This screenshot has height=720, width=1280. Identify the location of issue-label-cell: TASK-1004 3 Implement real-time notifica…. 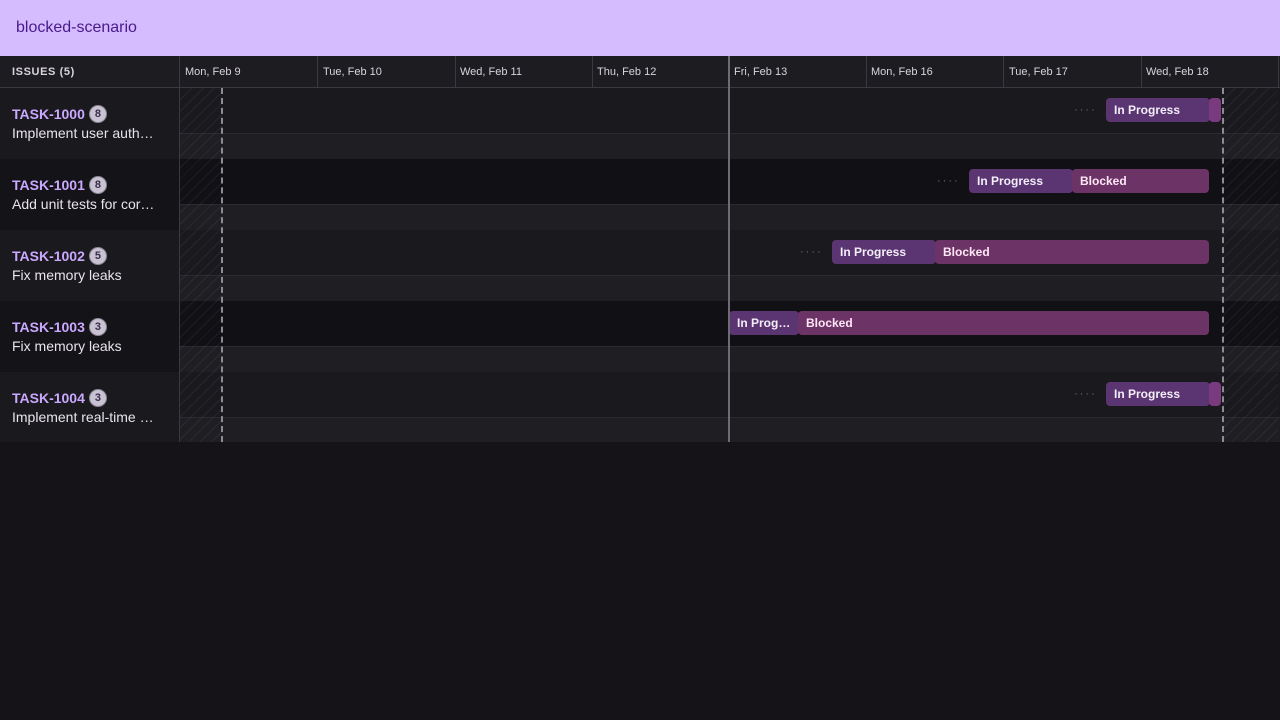
(90, 407).